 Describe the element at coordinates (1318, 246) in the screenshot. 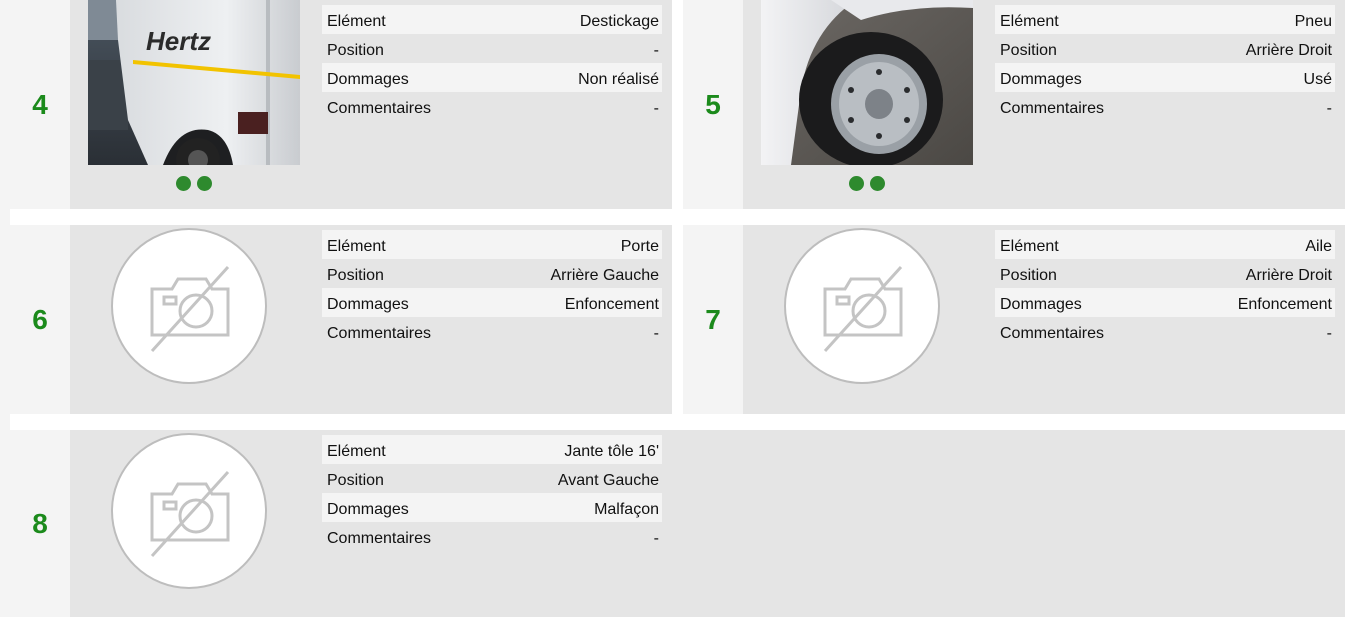

I see `value-element: Aile` at that location.